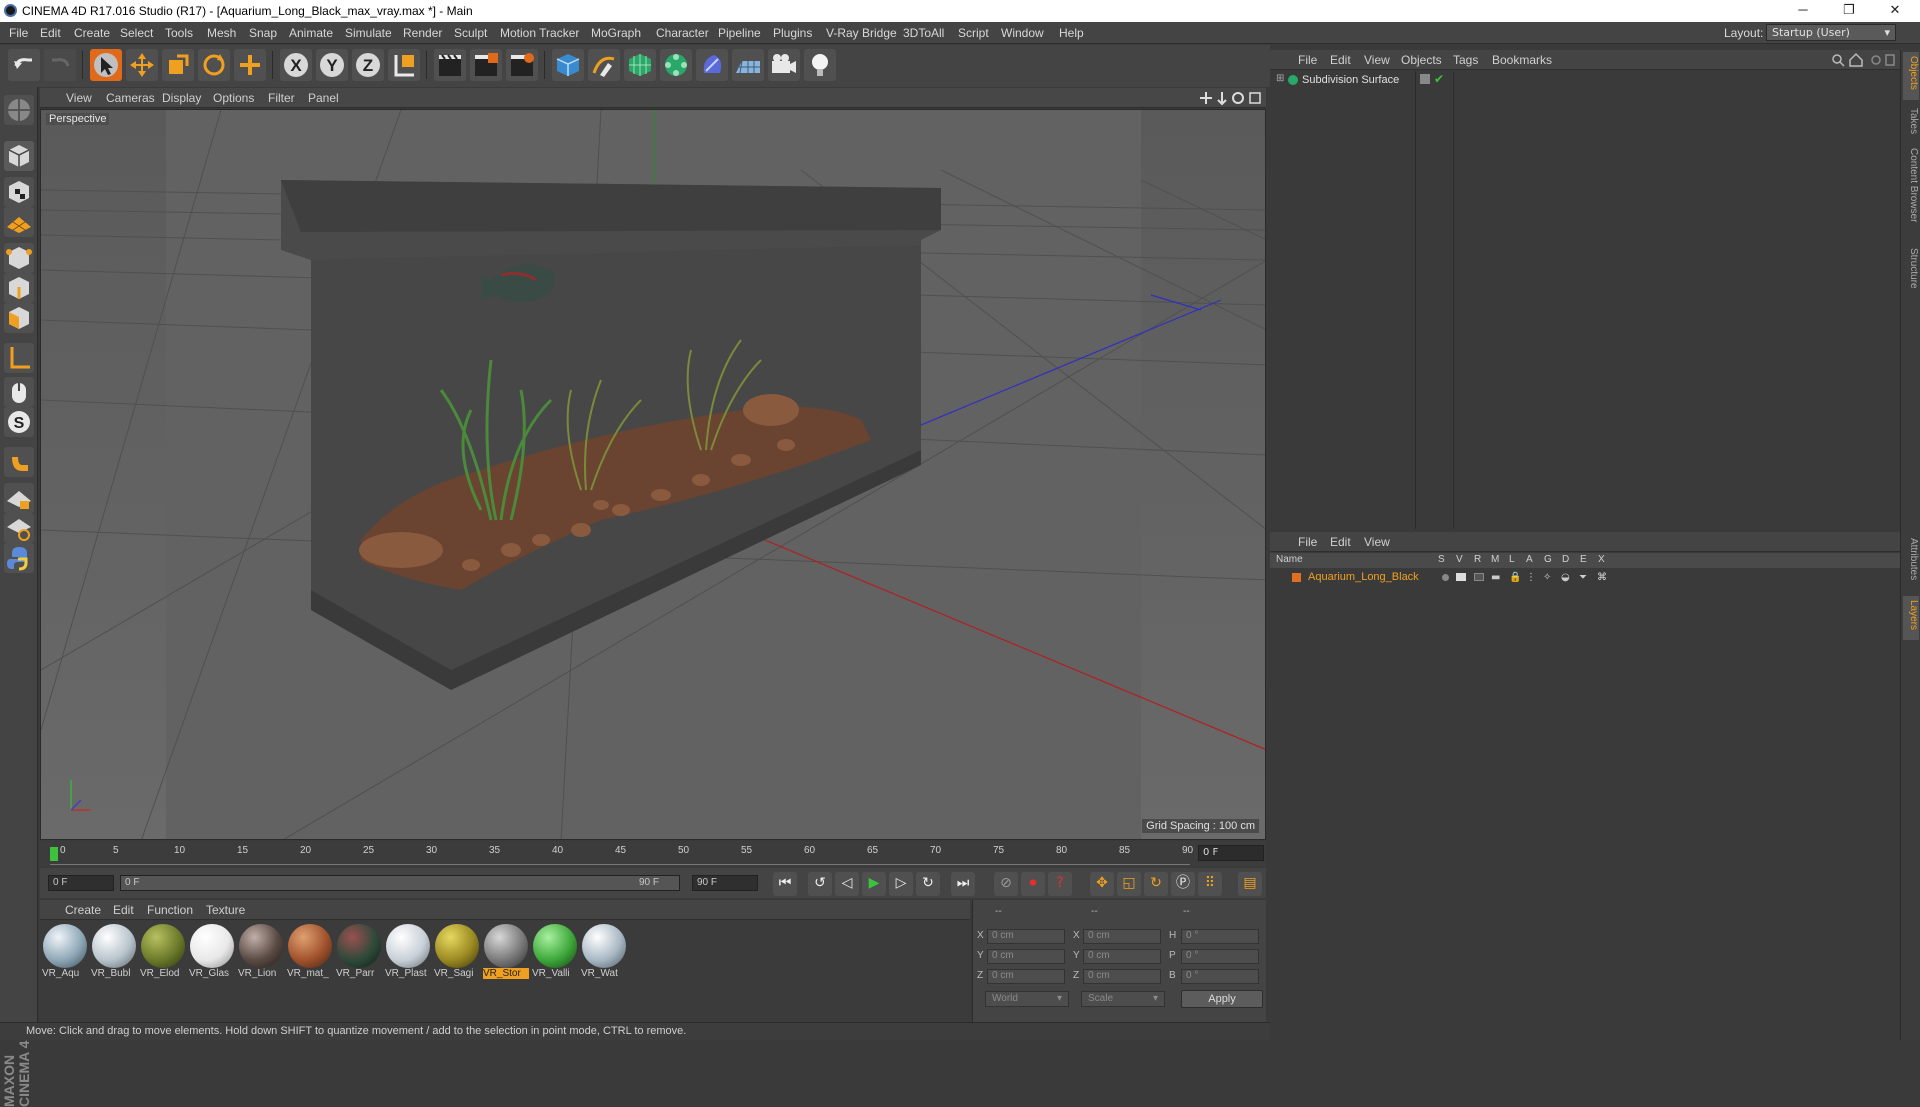 The height and width of the screenshot is (1107, 1920). I want to click on viewport-menu-cameras: Cameras, so click(130, 98).